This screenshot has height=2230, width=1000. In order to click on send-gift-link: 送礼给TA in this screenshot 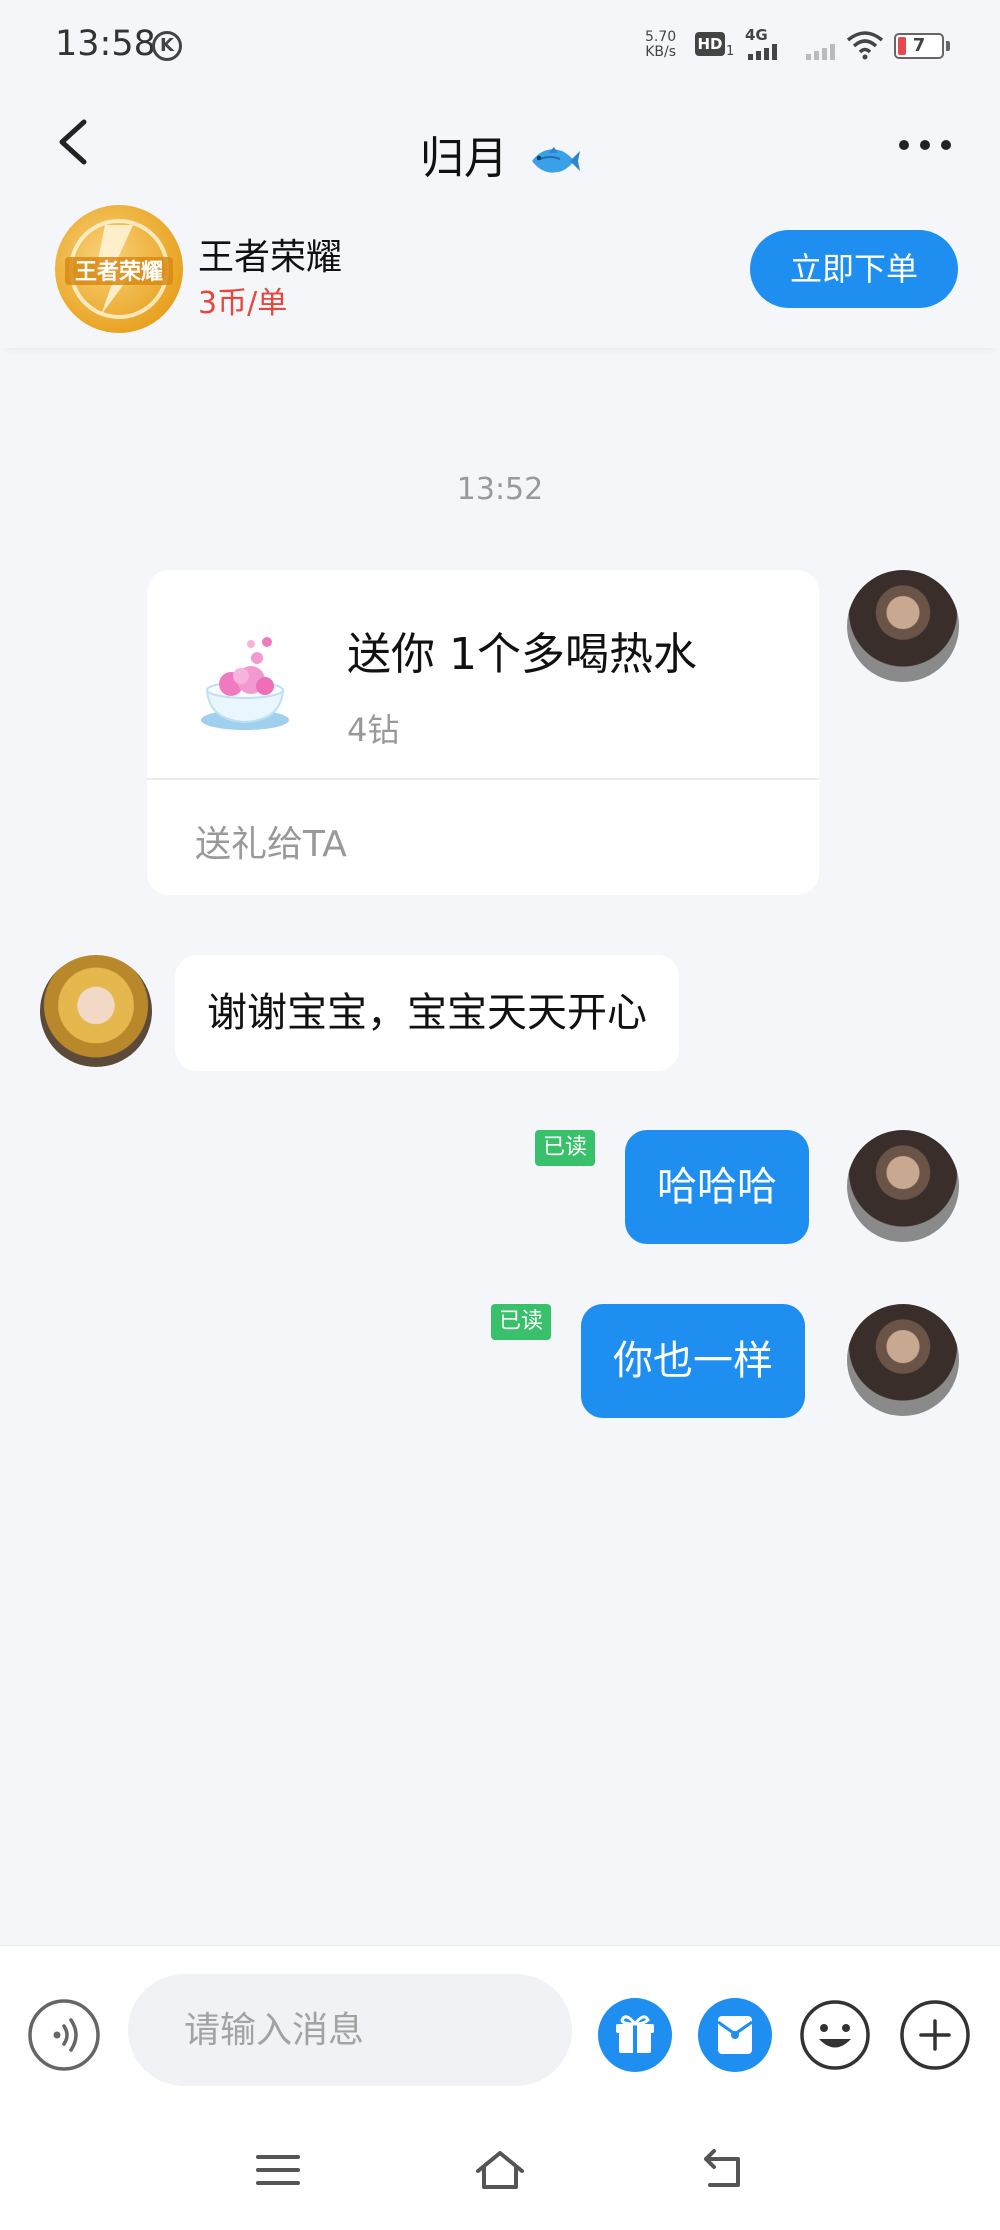, I will do `click(271, 841)`.